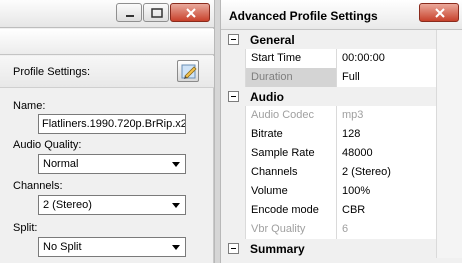  I want to click on property-row: Volume 100%, so click(341, 191).